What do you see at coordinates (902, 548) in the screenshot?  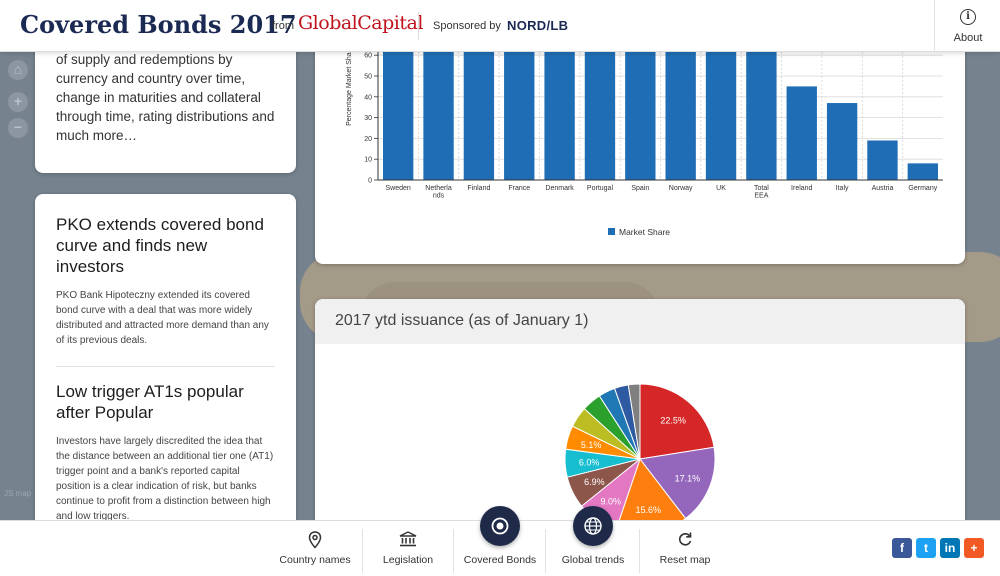 I see `facebook-share-button: f` at bounding box center [902, 548].